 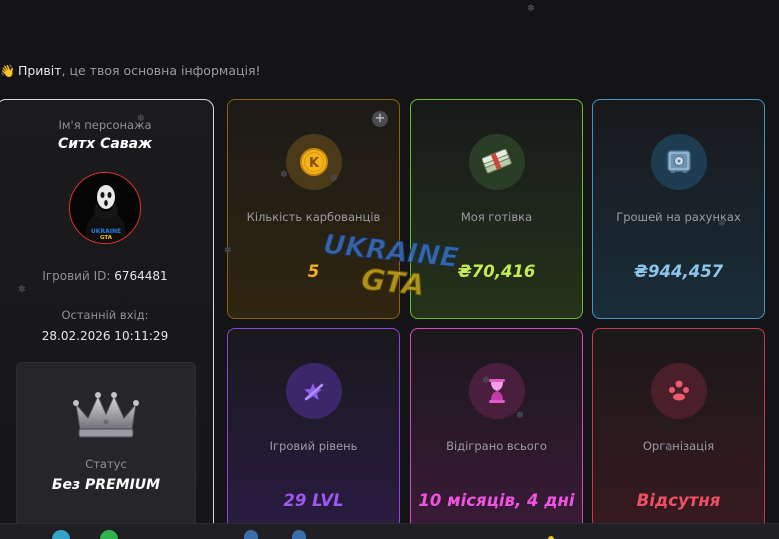 I want to click on avatar-text-line1: UKRAINE, so click(x=106, y=231).